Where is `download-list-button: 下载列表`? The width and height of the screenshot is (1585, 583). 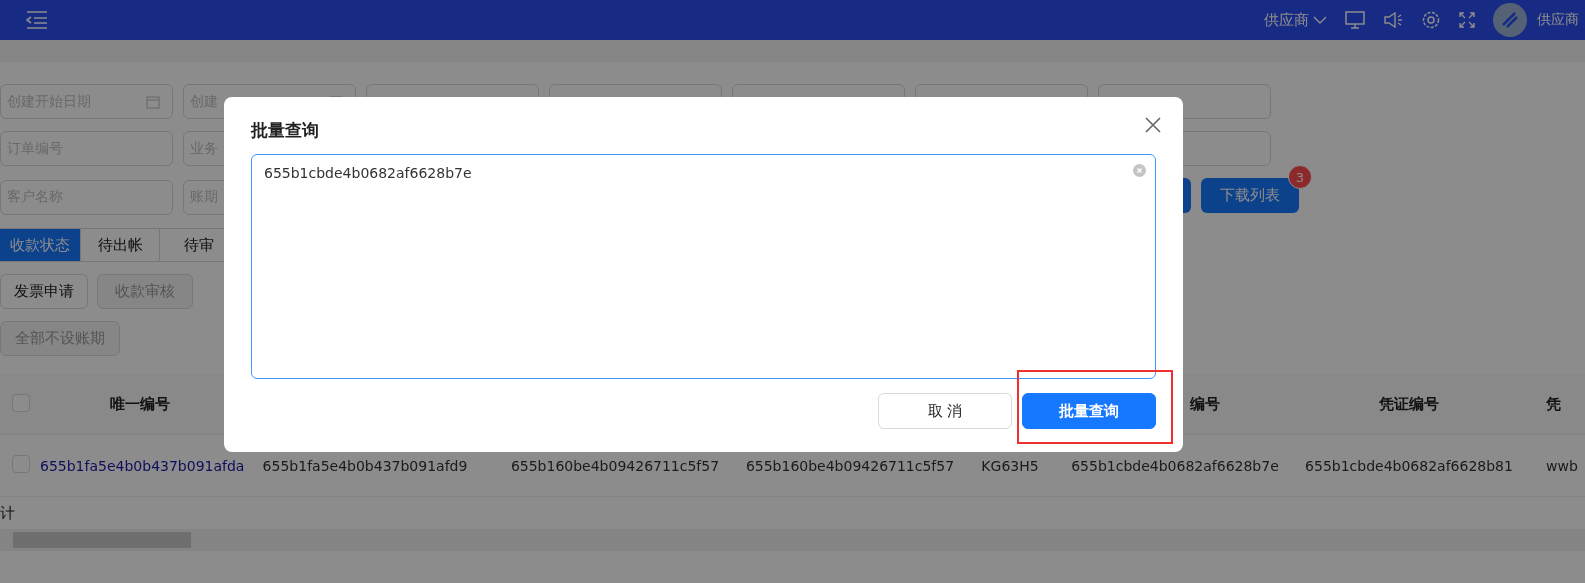
download-list-button: 下载列表 is located at coordinates (1250, 195).